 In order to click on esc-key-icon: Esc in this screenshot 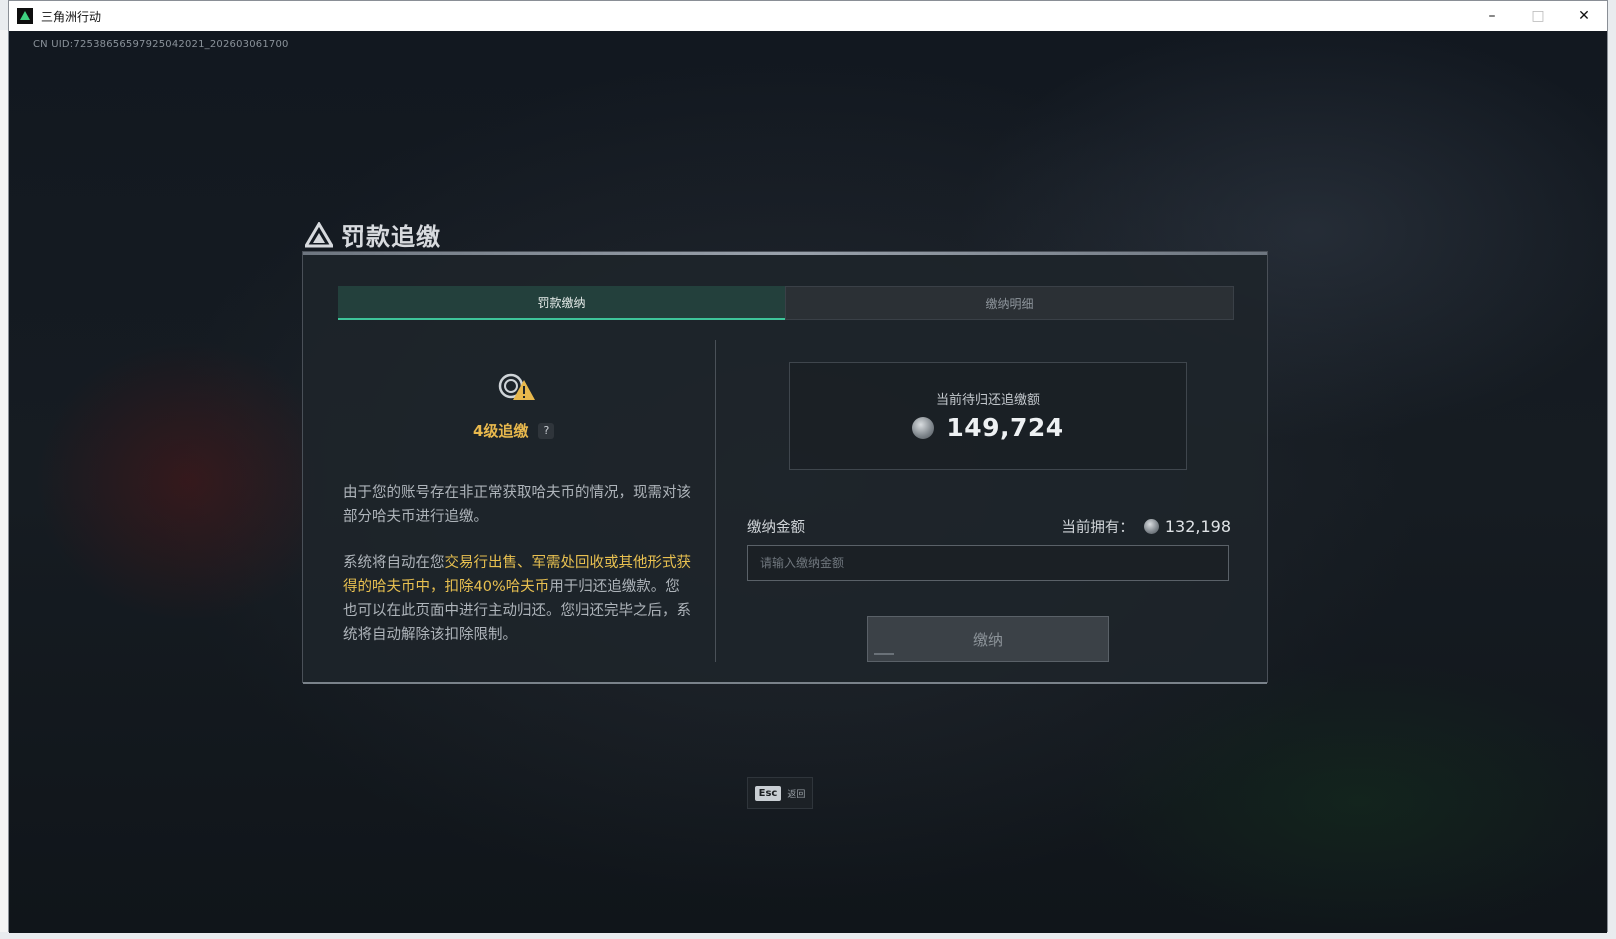, I will do `click(768, 793)`.